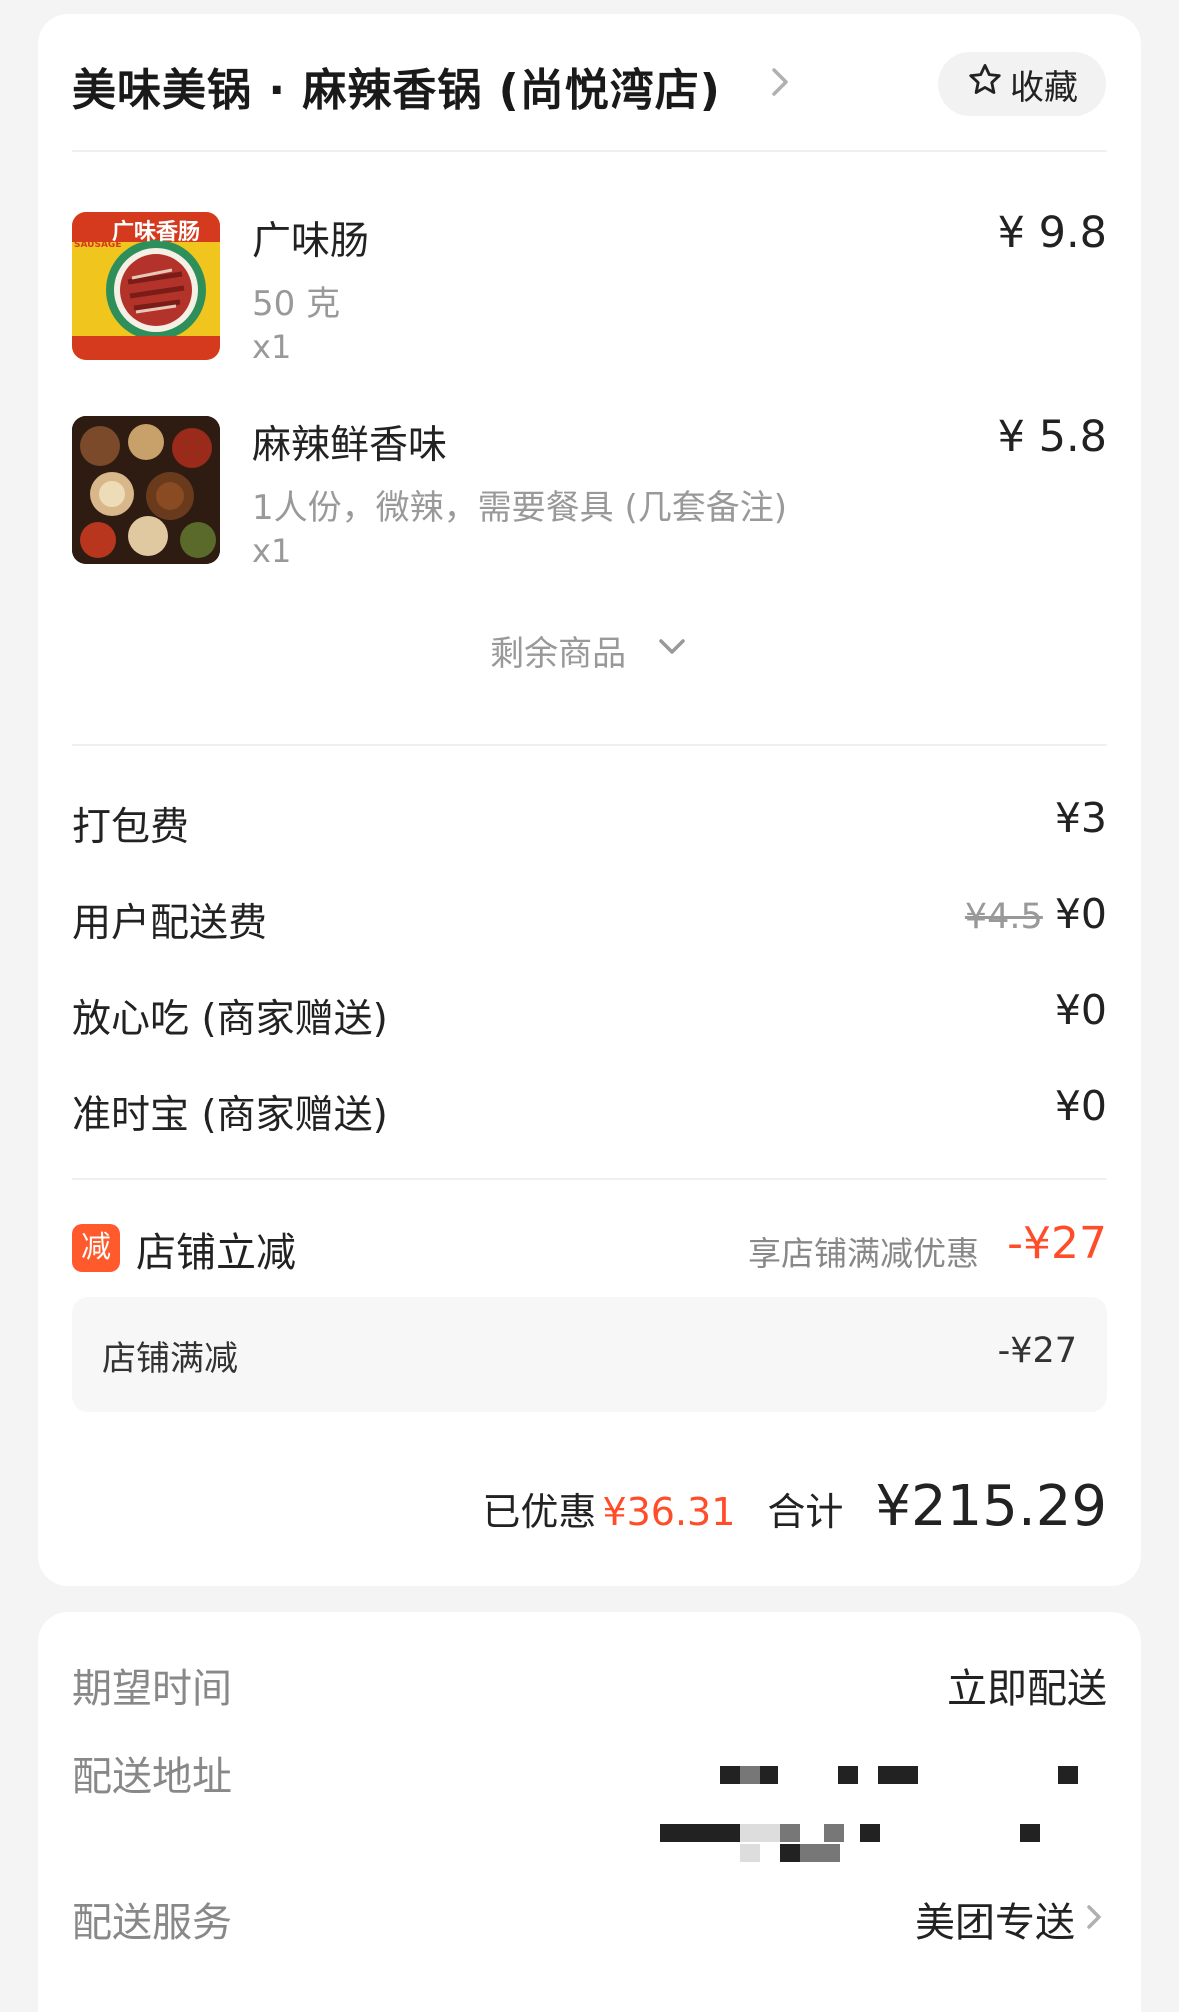 This screenshot has width=1179, height=2012. What do you see at coordinates (558, 654) in the screenshot?
I see `more-items-label: 剩余商品` at bounding box center [558, 654].